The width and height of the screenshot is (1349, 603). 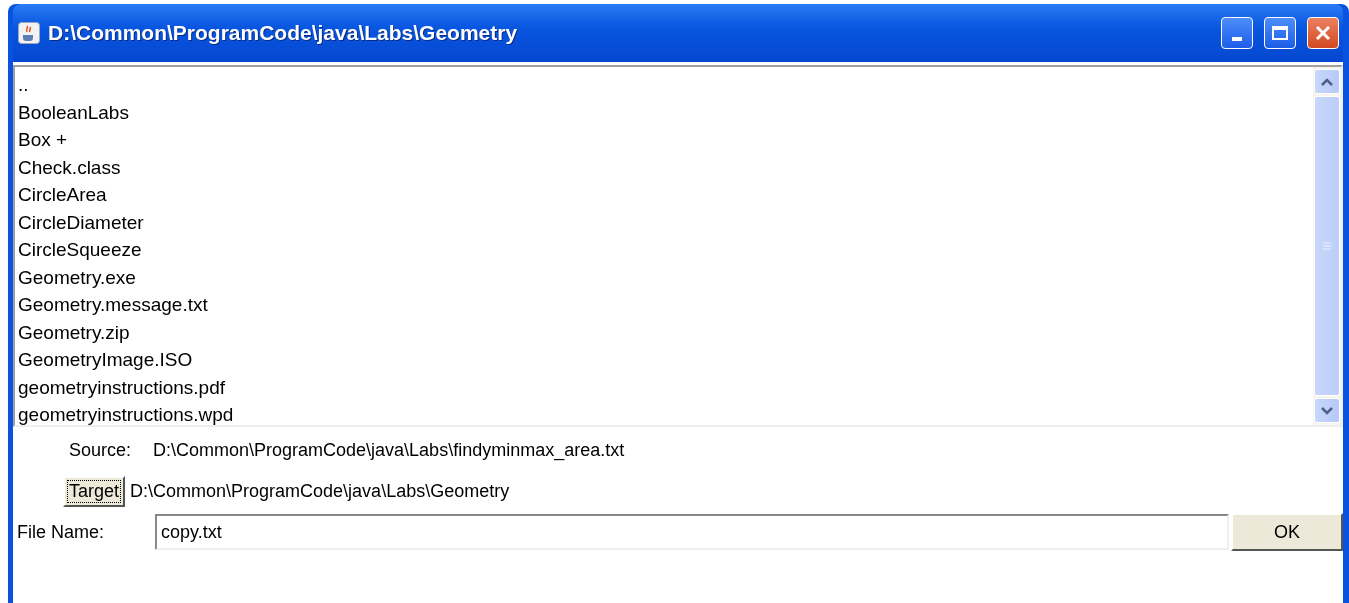 I want to click on file-list-item: .., so click(x=22, y=85).